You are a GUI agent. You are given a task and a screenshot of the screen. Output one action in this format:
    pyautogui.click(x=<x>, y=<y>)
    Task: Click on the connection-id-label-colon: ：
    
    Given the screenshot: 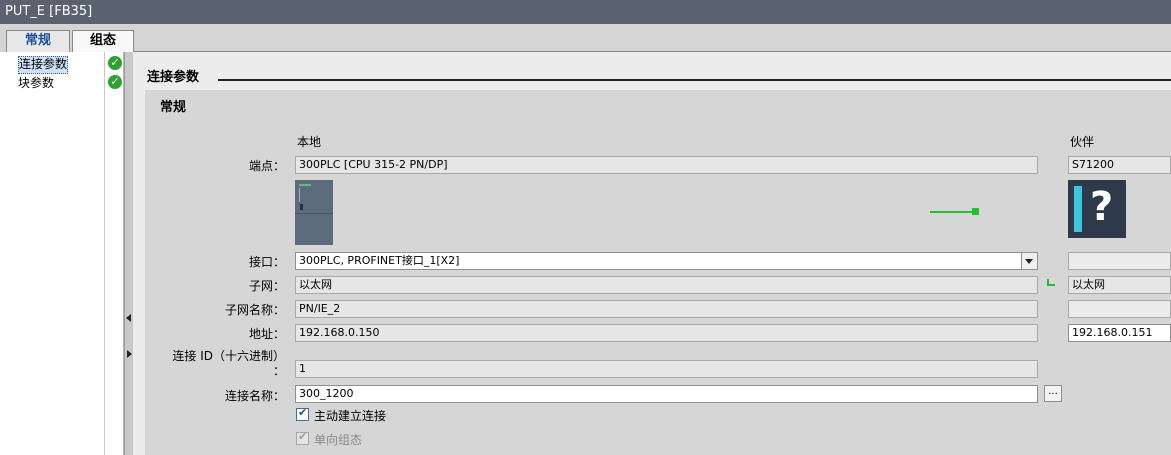 What is the action you would take?
    pyautogui.click(x=278, y=371)
    